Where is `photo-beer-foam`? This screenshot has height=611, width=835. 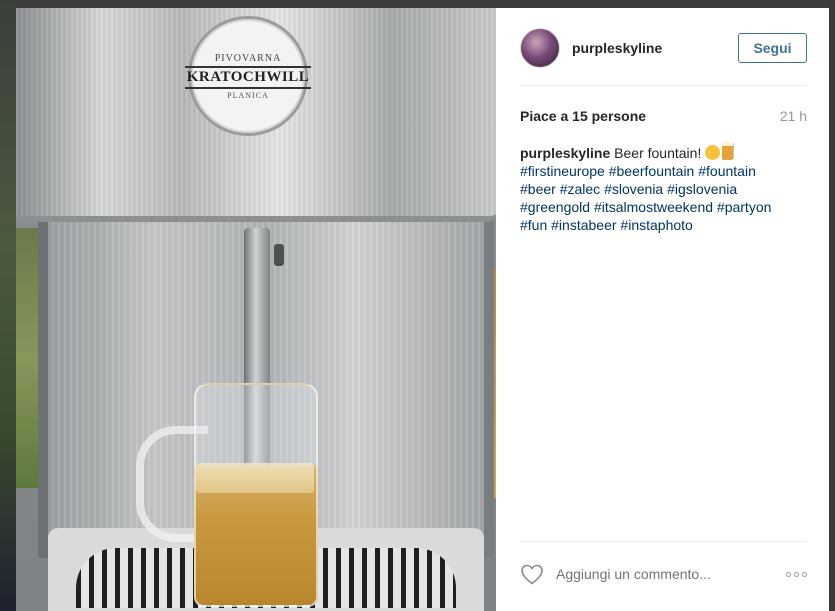
photo-beer-foam is located at coordinates (255, 478).